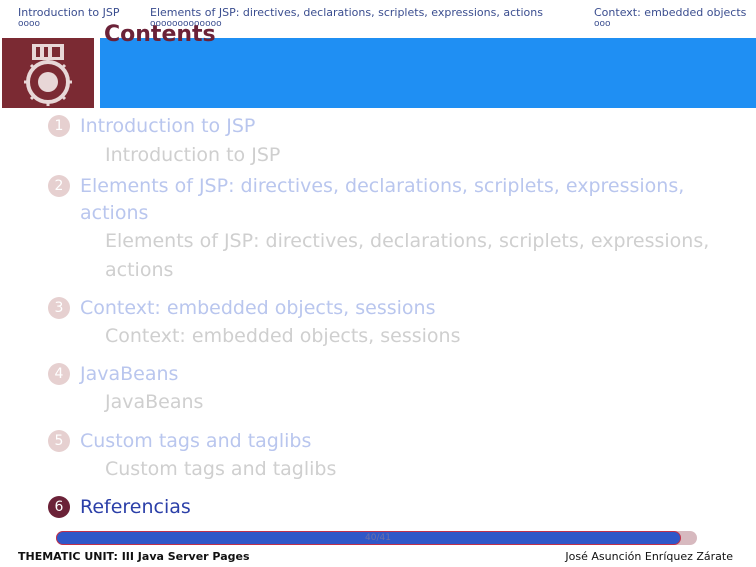  Describe the element at coordinates (59, 186) in the screenshot. I see `section-number-bullet: 2` at that location.